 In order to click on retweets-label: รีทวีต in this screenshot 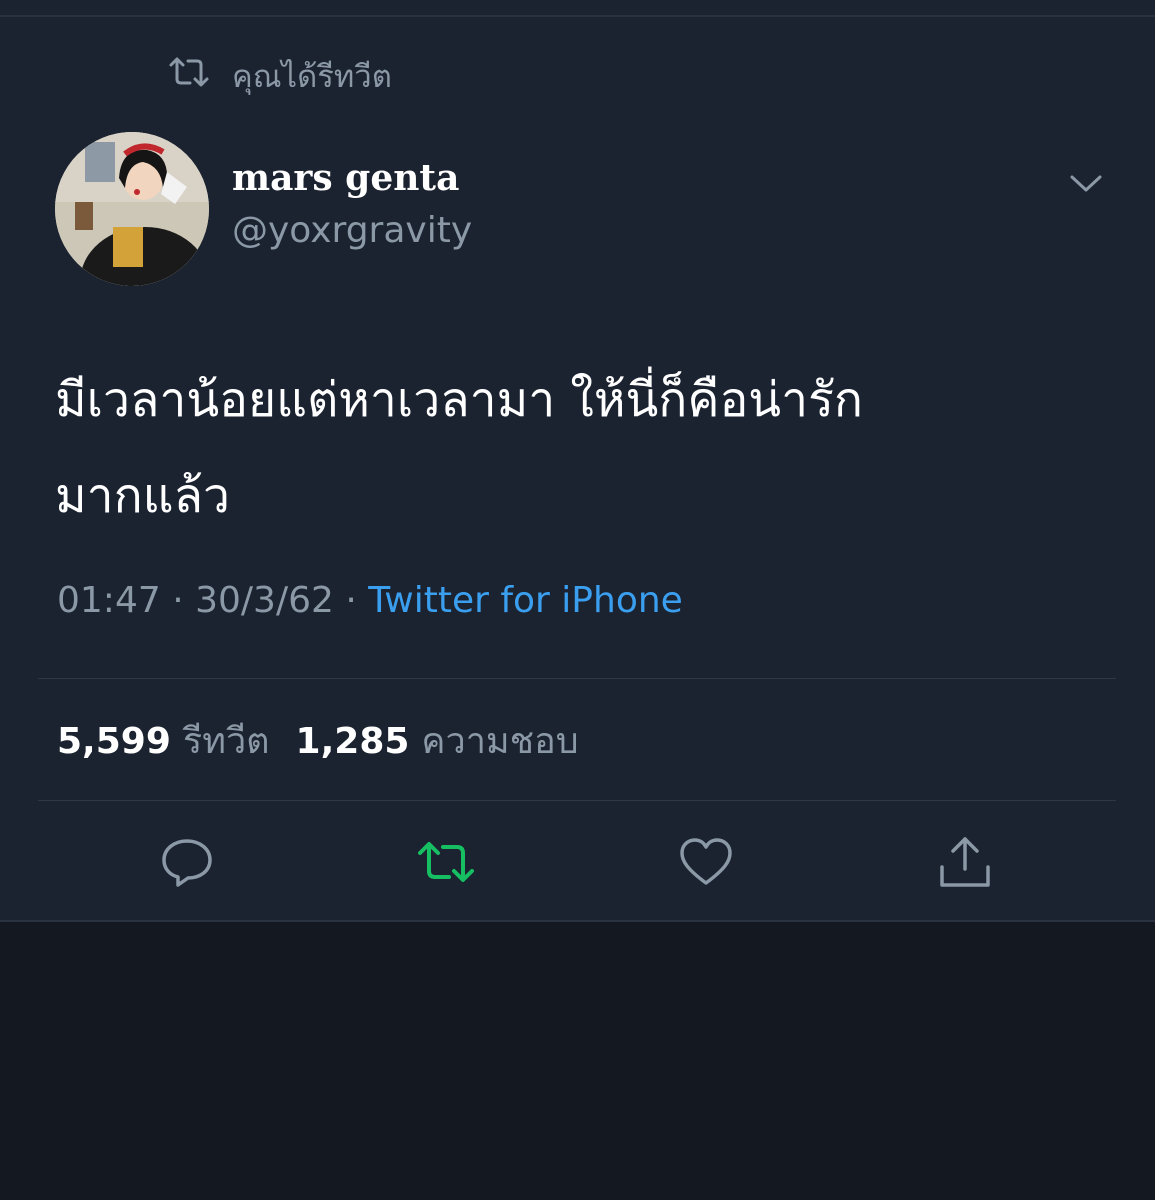, I will do `click(226, 740)`.